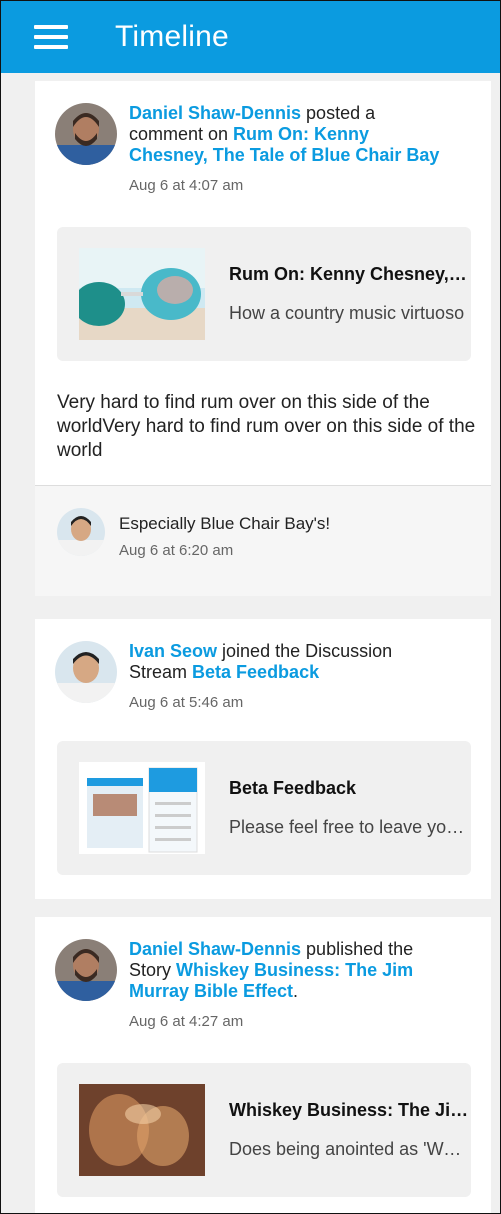  I want to click on target-link: Beta Feedback, so click(255, 672).